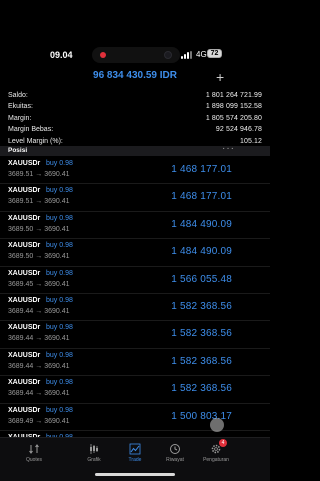  I want to click on summary-value: 92 524 946.78, so click(238, 130).